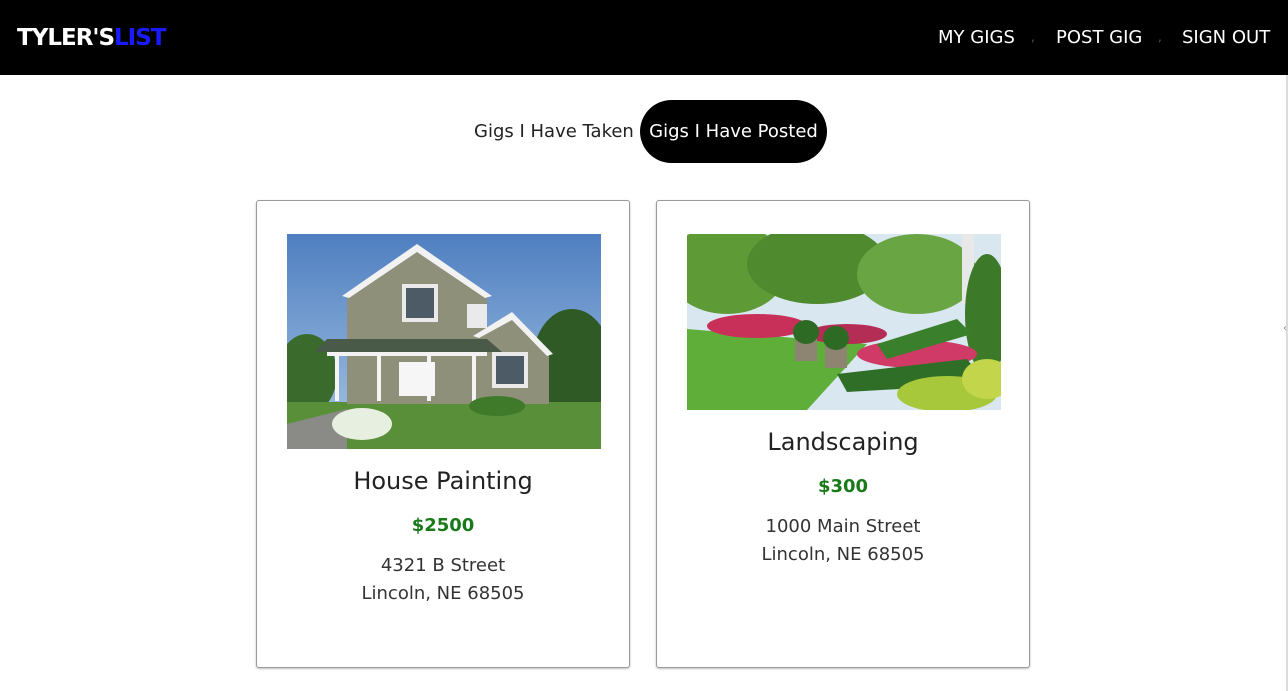 The width and height of the screenshot is (1288, 691). Describe the element at coordinates (1099, 38) in the screenshot. I see `nav-post-gig: POST GIG` at that location.